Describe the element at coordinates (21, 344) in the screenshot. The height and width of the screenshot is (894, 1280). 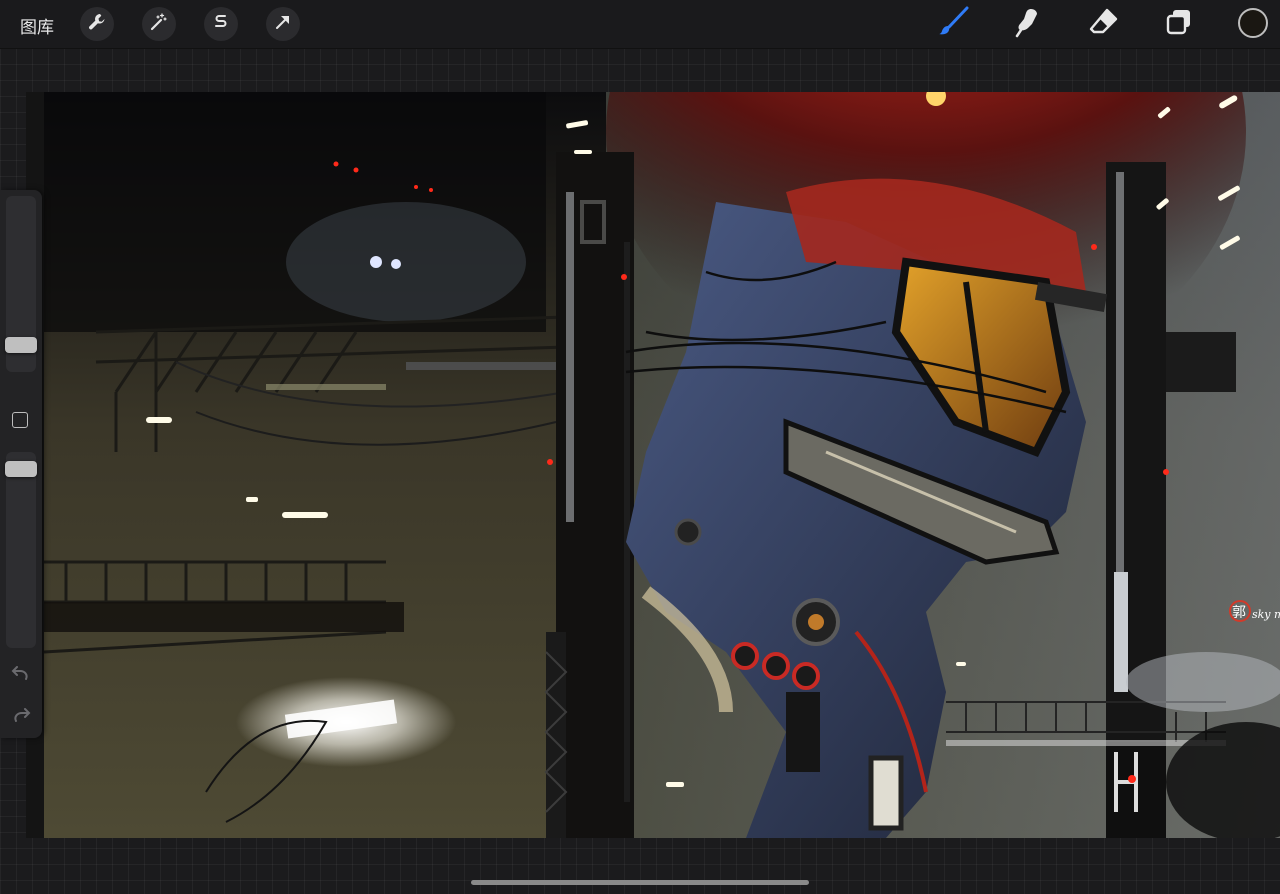
I see `brush-size-thumb` at that location.